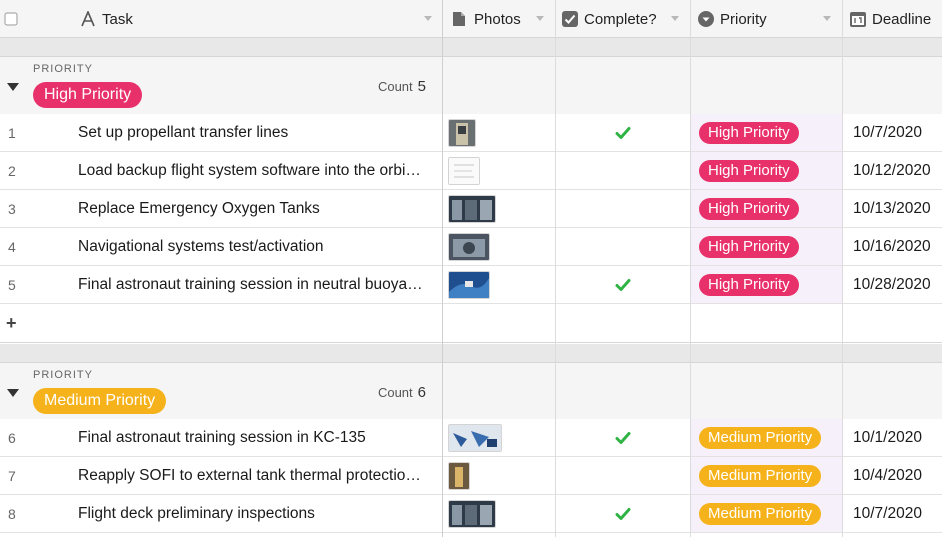 The width and height of the screenshot is (942, 537). Describe the element at coordinates (88, 95) in the screenshot. I see `group-value-pill: High Priority` at that location.